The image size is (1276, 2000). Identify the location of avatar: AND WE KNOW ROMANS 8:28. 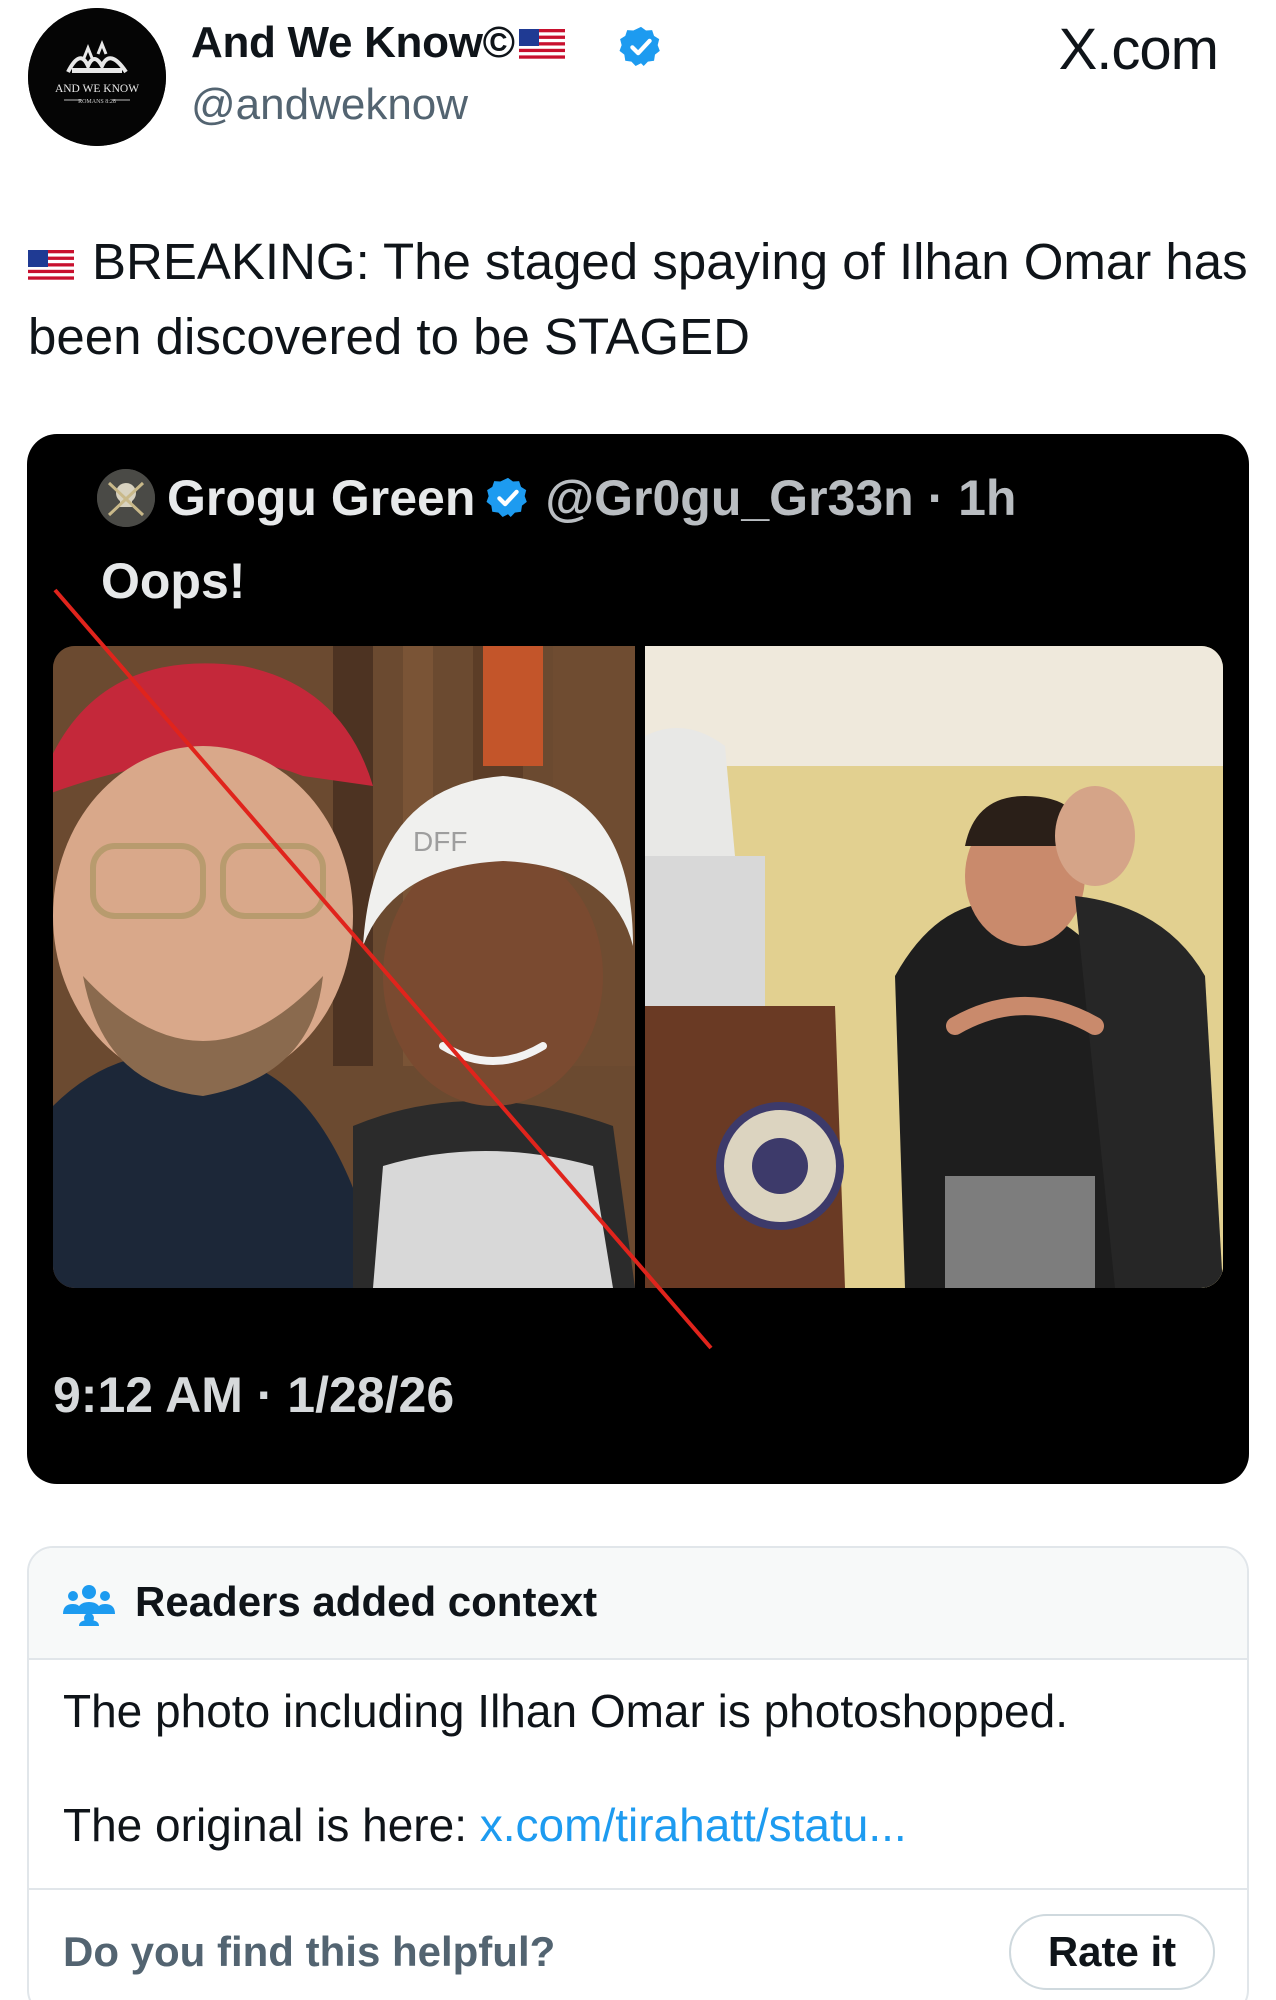
(97, 77).